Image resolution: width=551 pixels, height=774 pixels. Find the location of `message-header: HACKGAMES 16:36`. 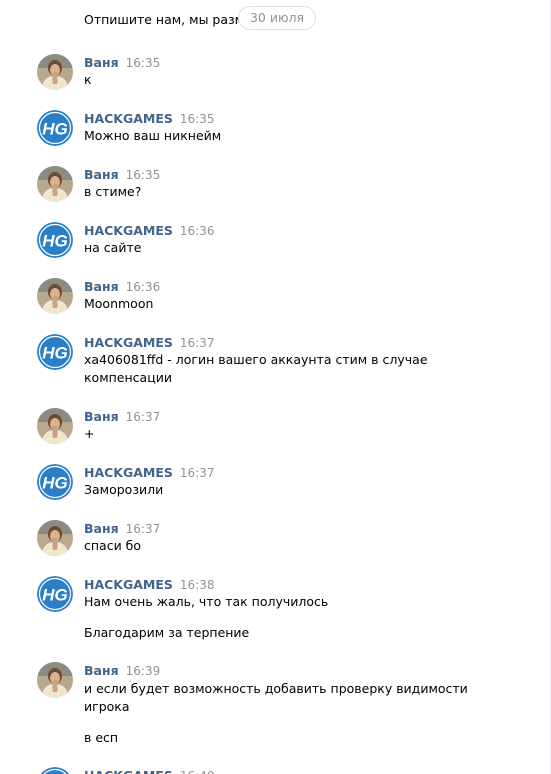

message-header: HACKGAMES 16:36 is located at coordinates (149, 230).